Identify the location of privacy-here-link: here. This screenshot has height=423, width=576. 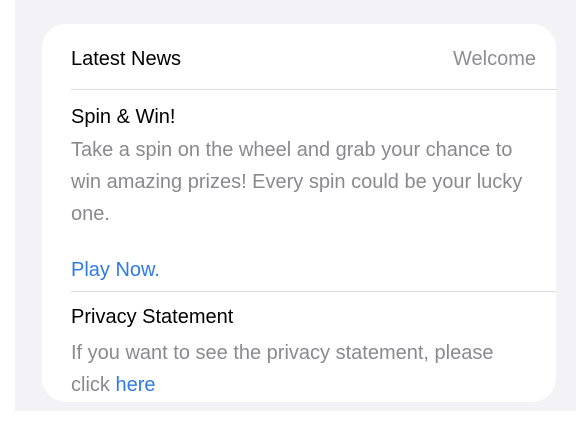
(135, 385).